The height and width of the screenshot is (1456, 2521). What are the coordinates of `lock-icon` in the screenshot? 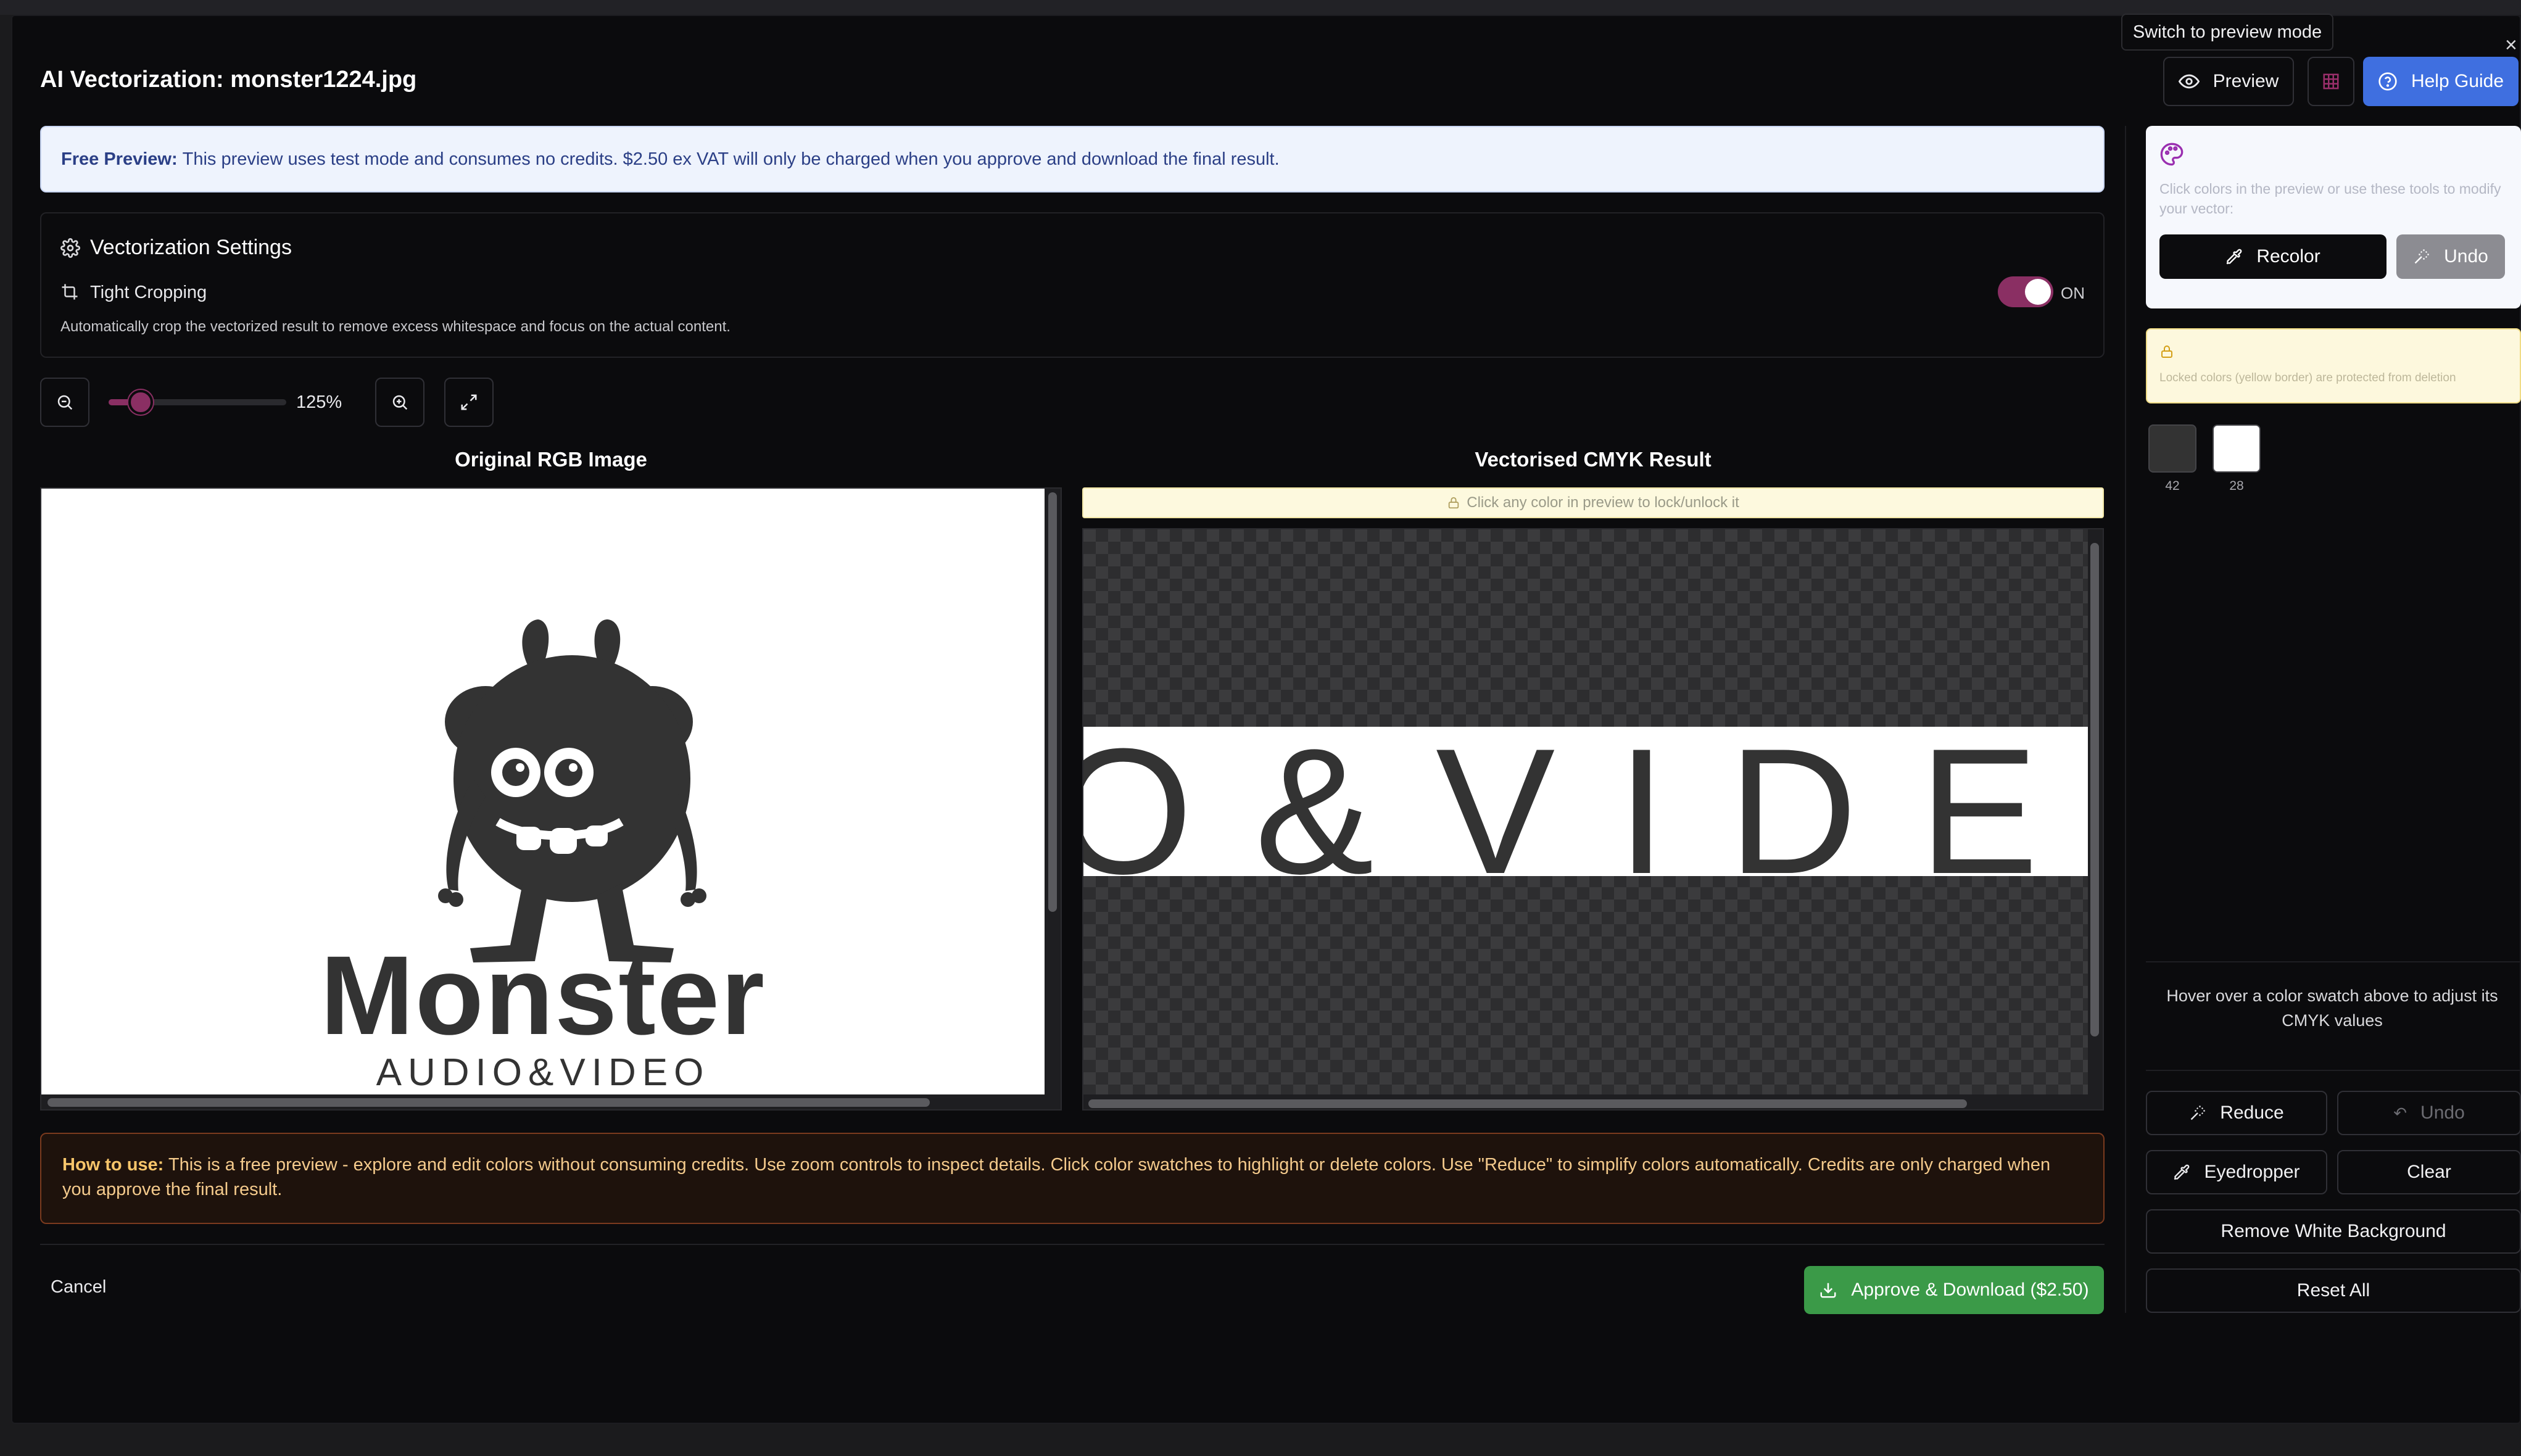 It's located at (1453, 503).